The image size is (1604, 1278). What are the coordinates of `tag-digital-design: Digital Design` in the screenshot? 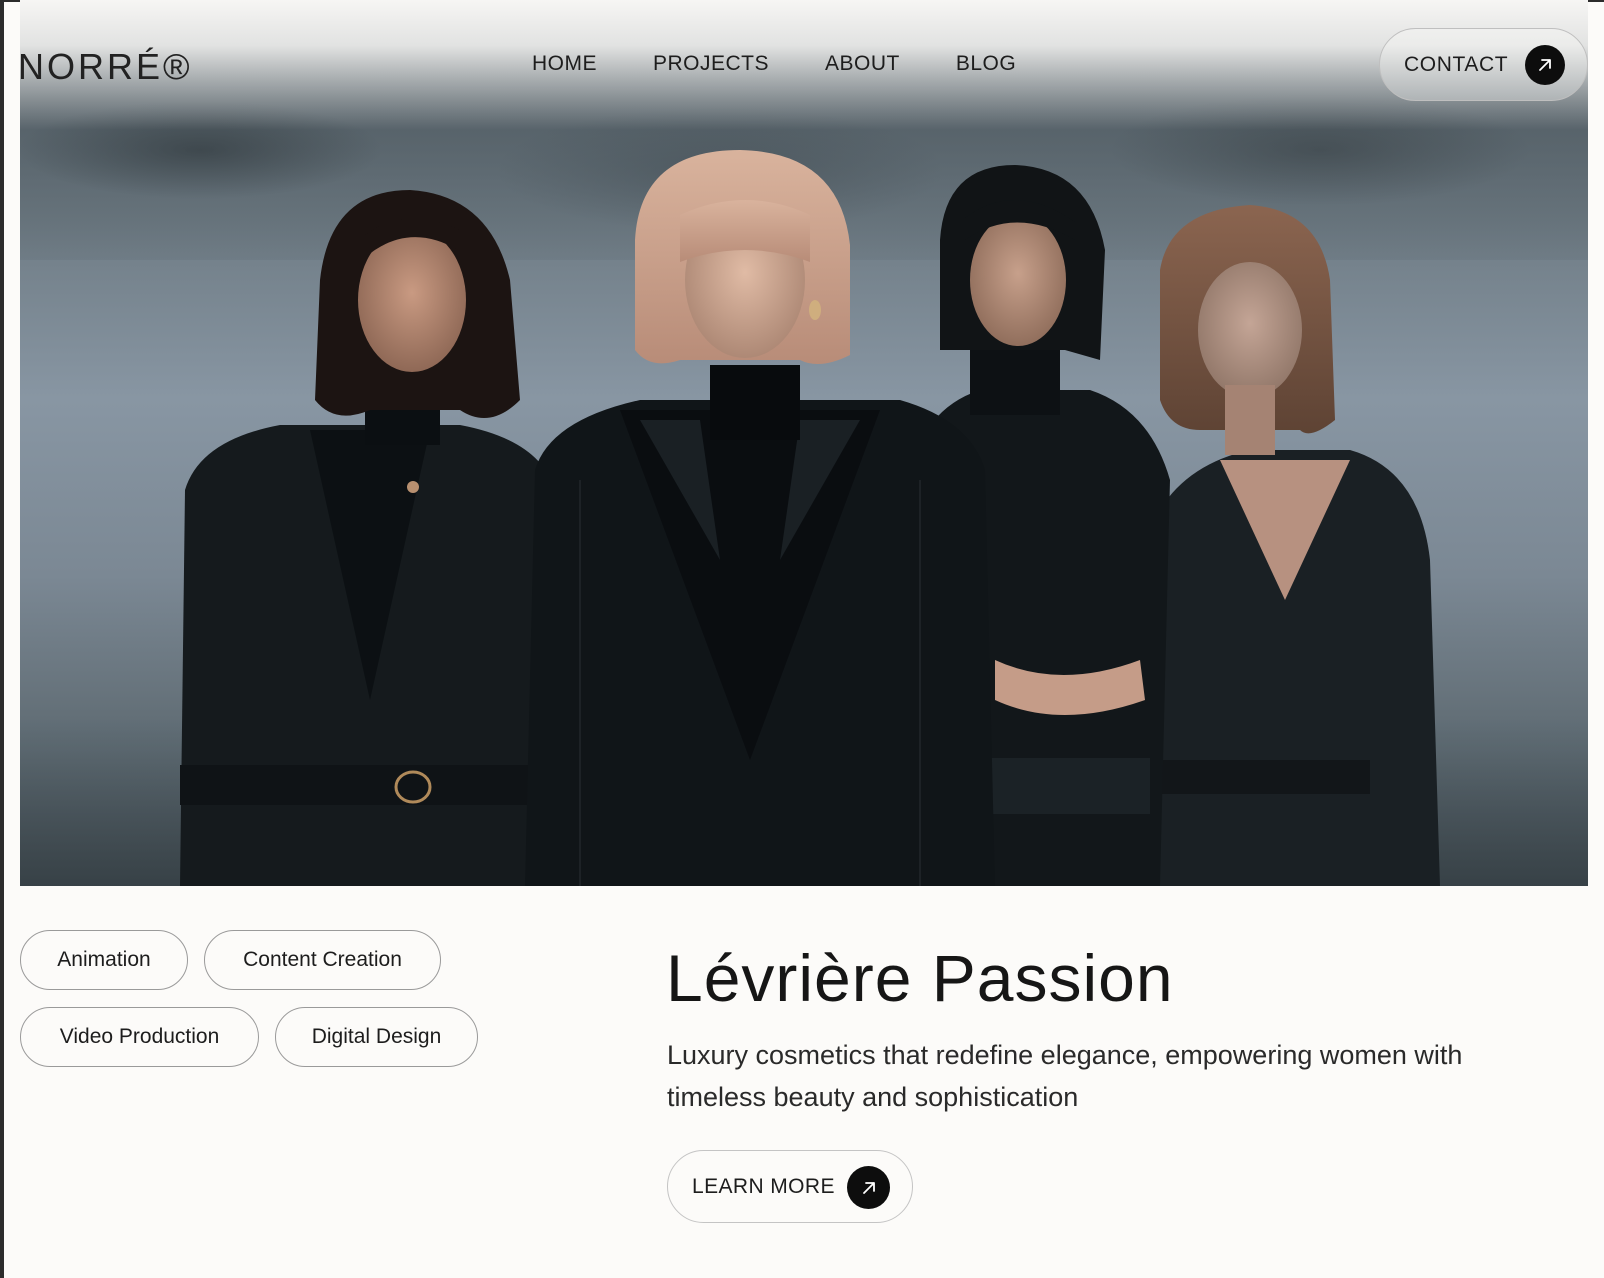 It's located at (376, 1037).